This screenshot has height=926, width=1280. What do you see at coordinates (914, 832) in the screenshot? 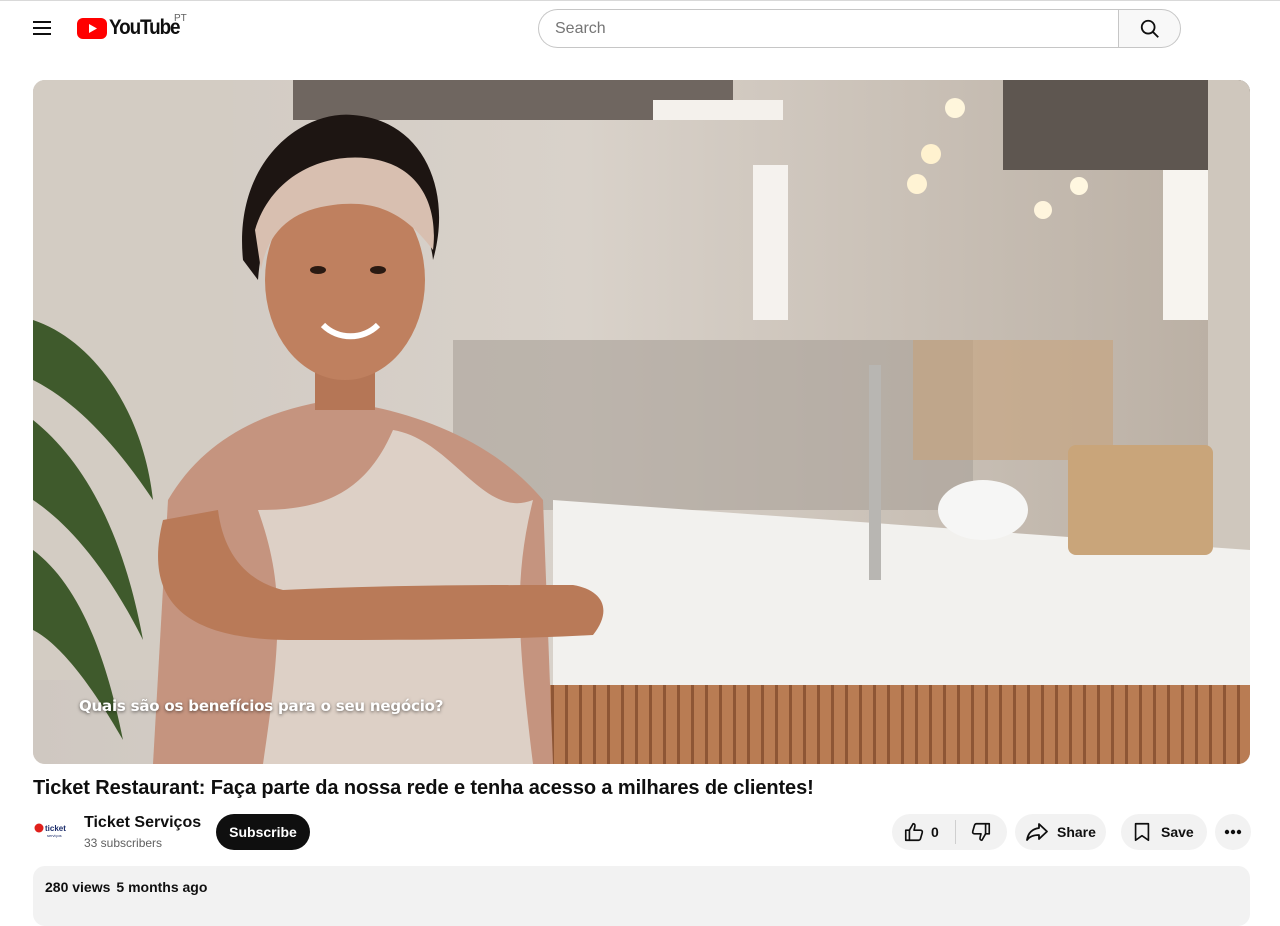
I see `like-icon` at bounding box center [914, 832].